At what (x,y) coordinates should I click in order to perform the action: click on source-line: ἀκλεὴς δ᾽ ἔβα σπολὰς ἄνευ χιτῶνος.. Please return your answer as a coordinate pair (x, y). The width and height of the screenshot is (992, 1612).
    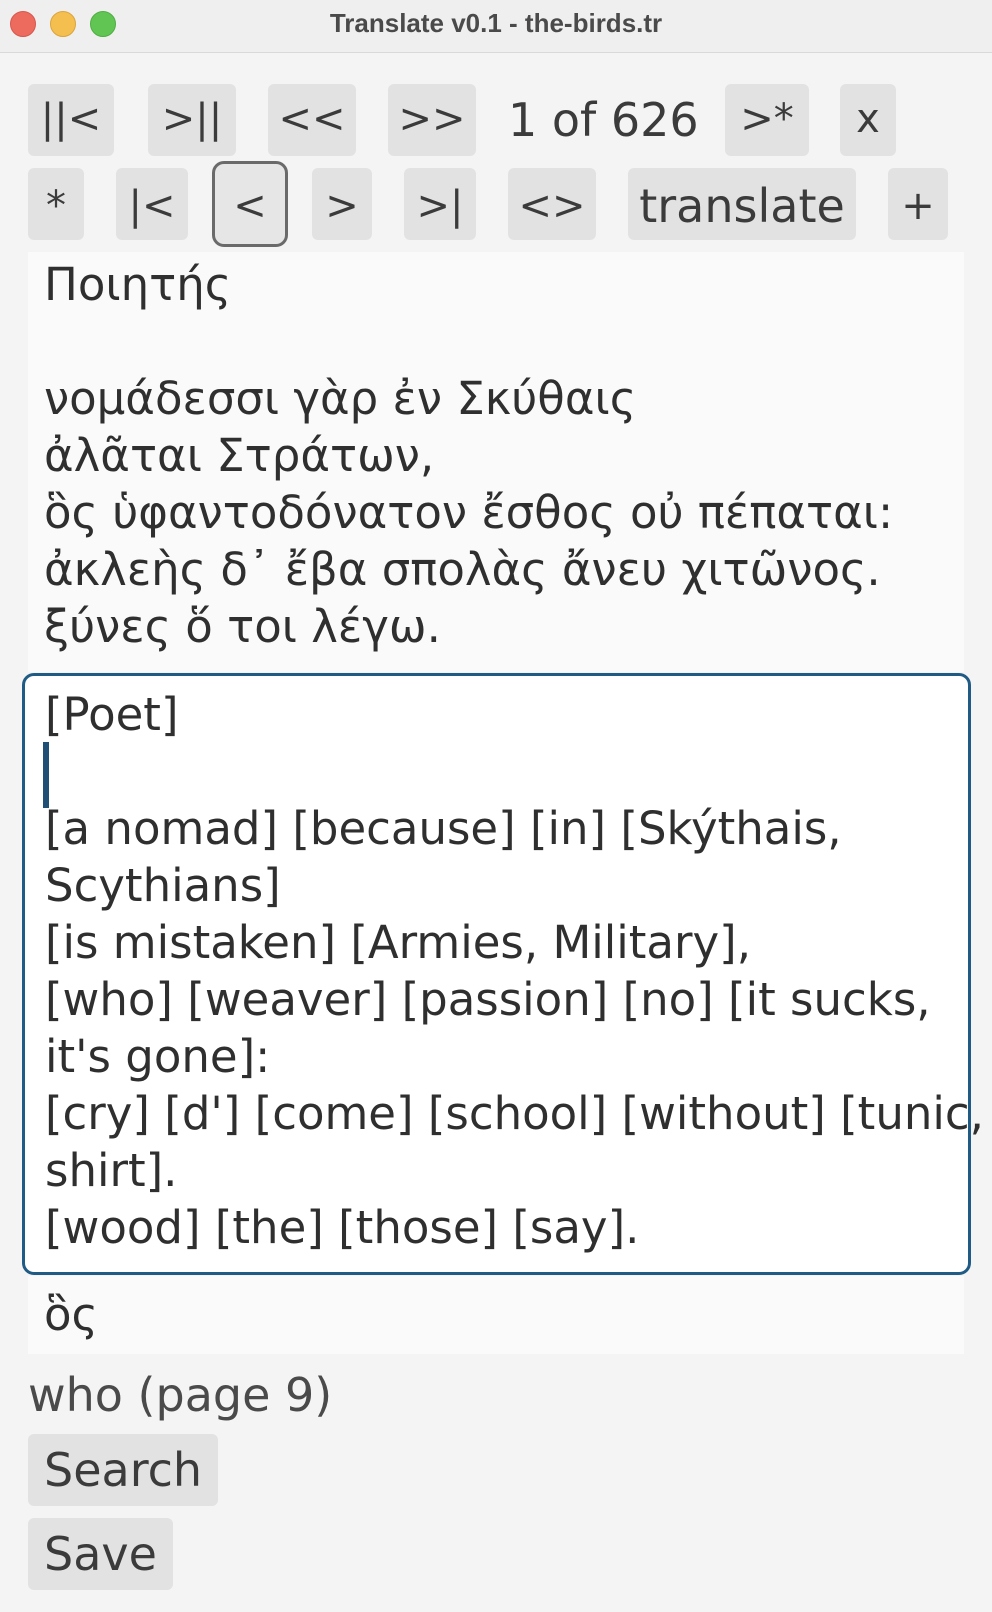
    Looking at the image, I should click on (462, 569).